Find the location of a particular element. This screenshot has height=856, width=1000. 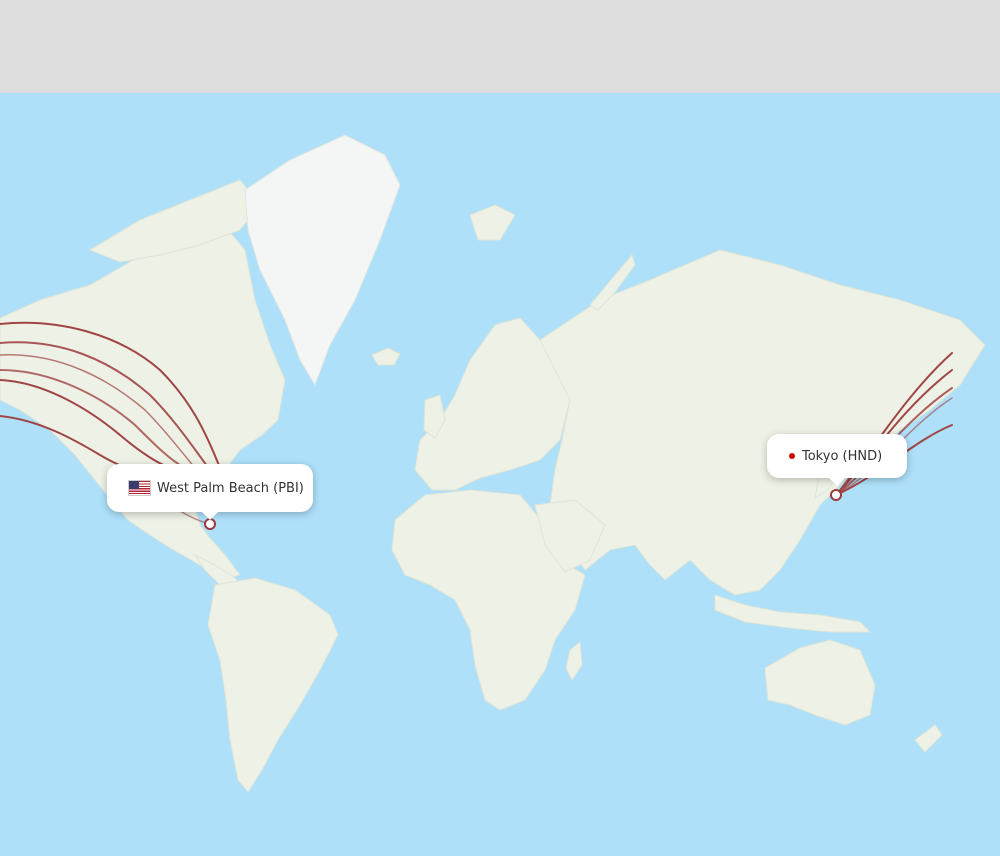

origin-popup: West Palm Beach (PBI) is located at coordinates (210, 492).